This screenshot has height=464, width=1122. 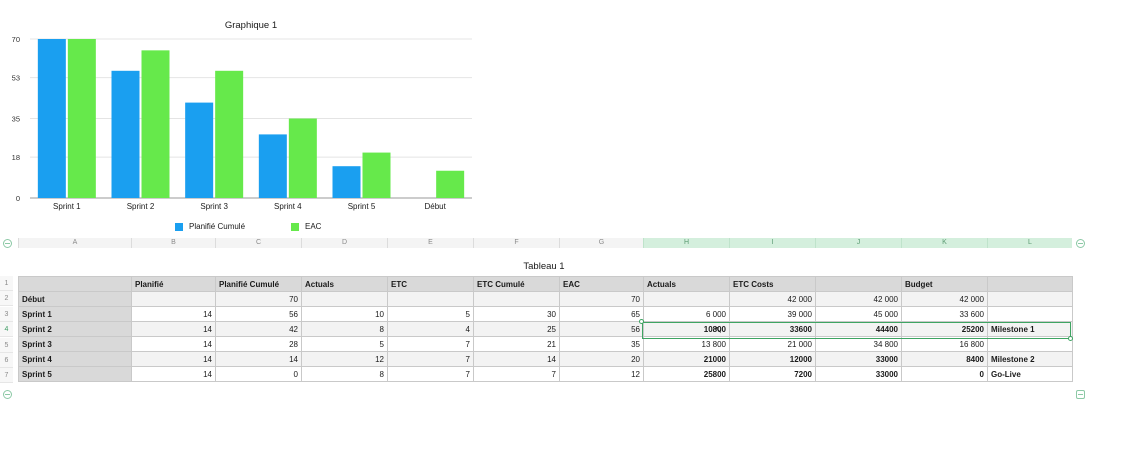 I want to click on table-cell-e, so click(x=430, y=299).